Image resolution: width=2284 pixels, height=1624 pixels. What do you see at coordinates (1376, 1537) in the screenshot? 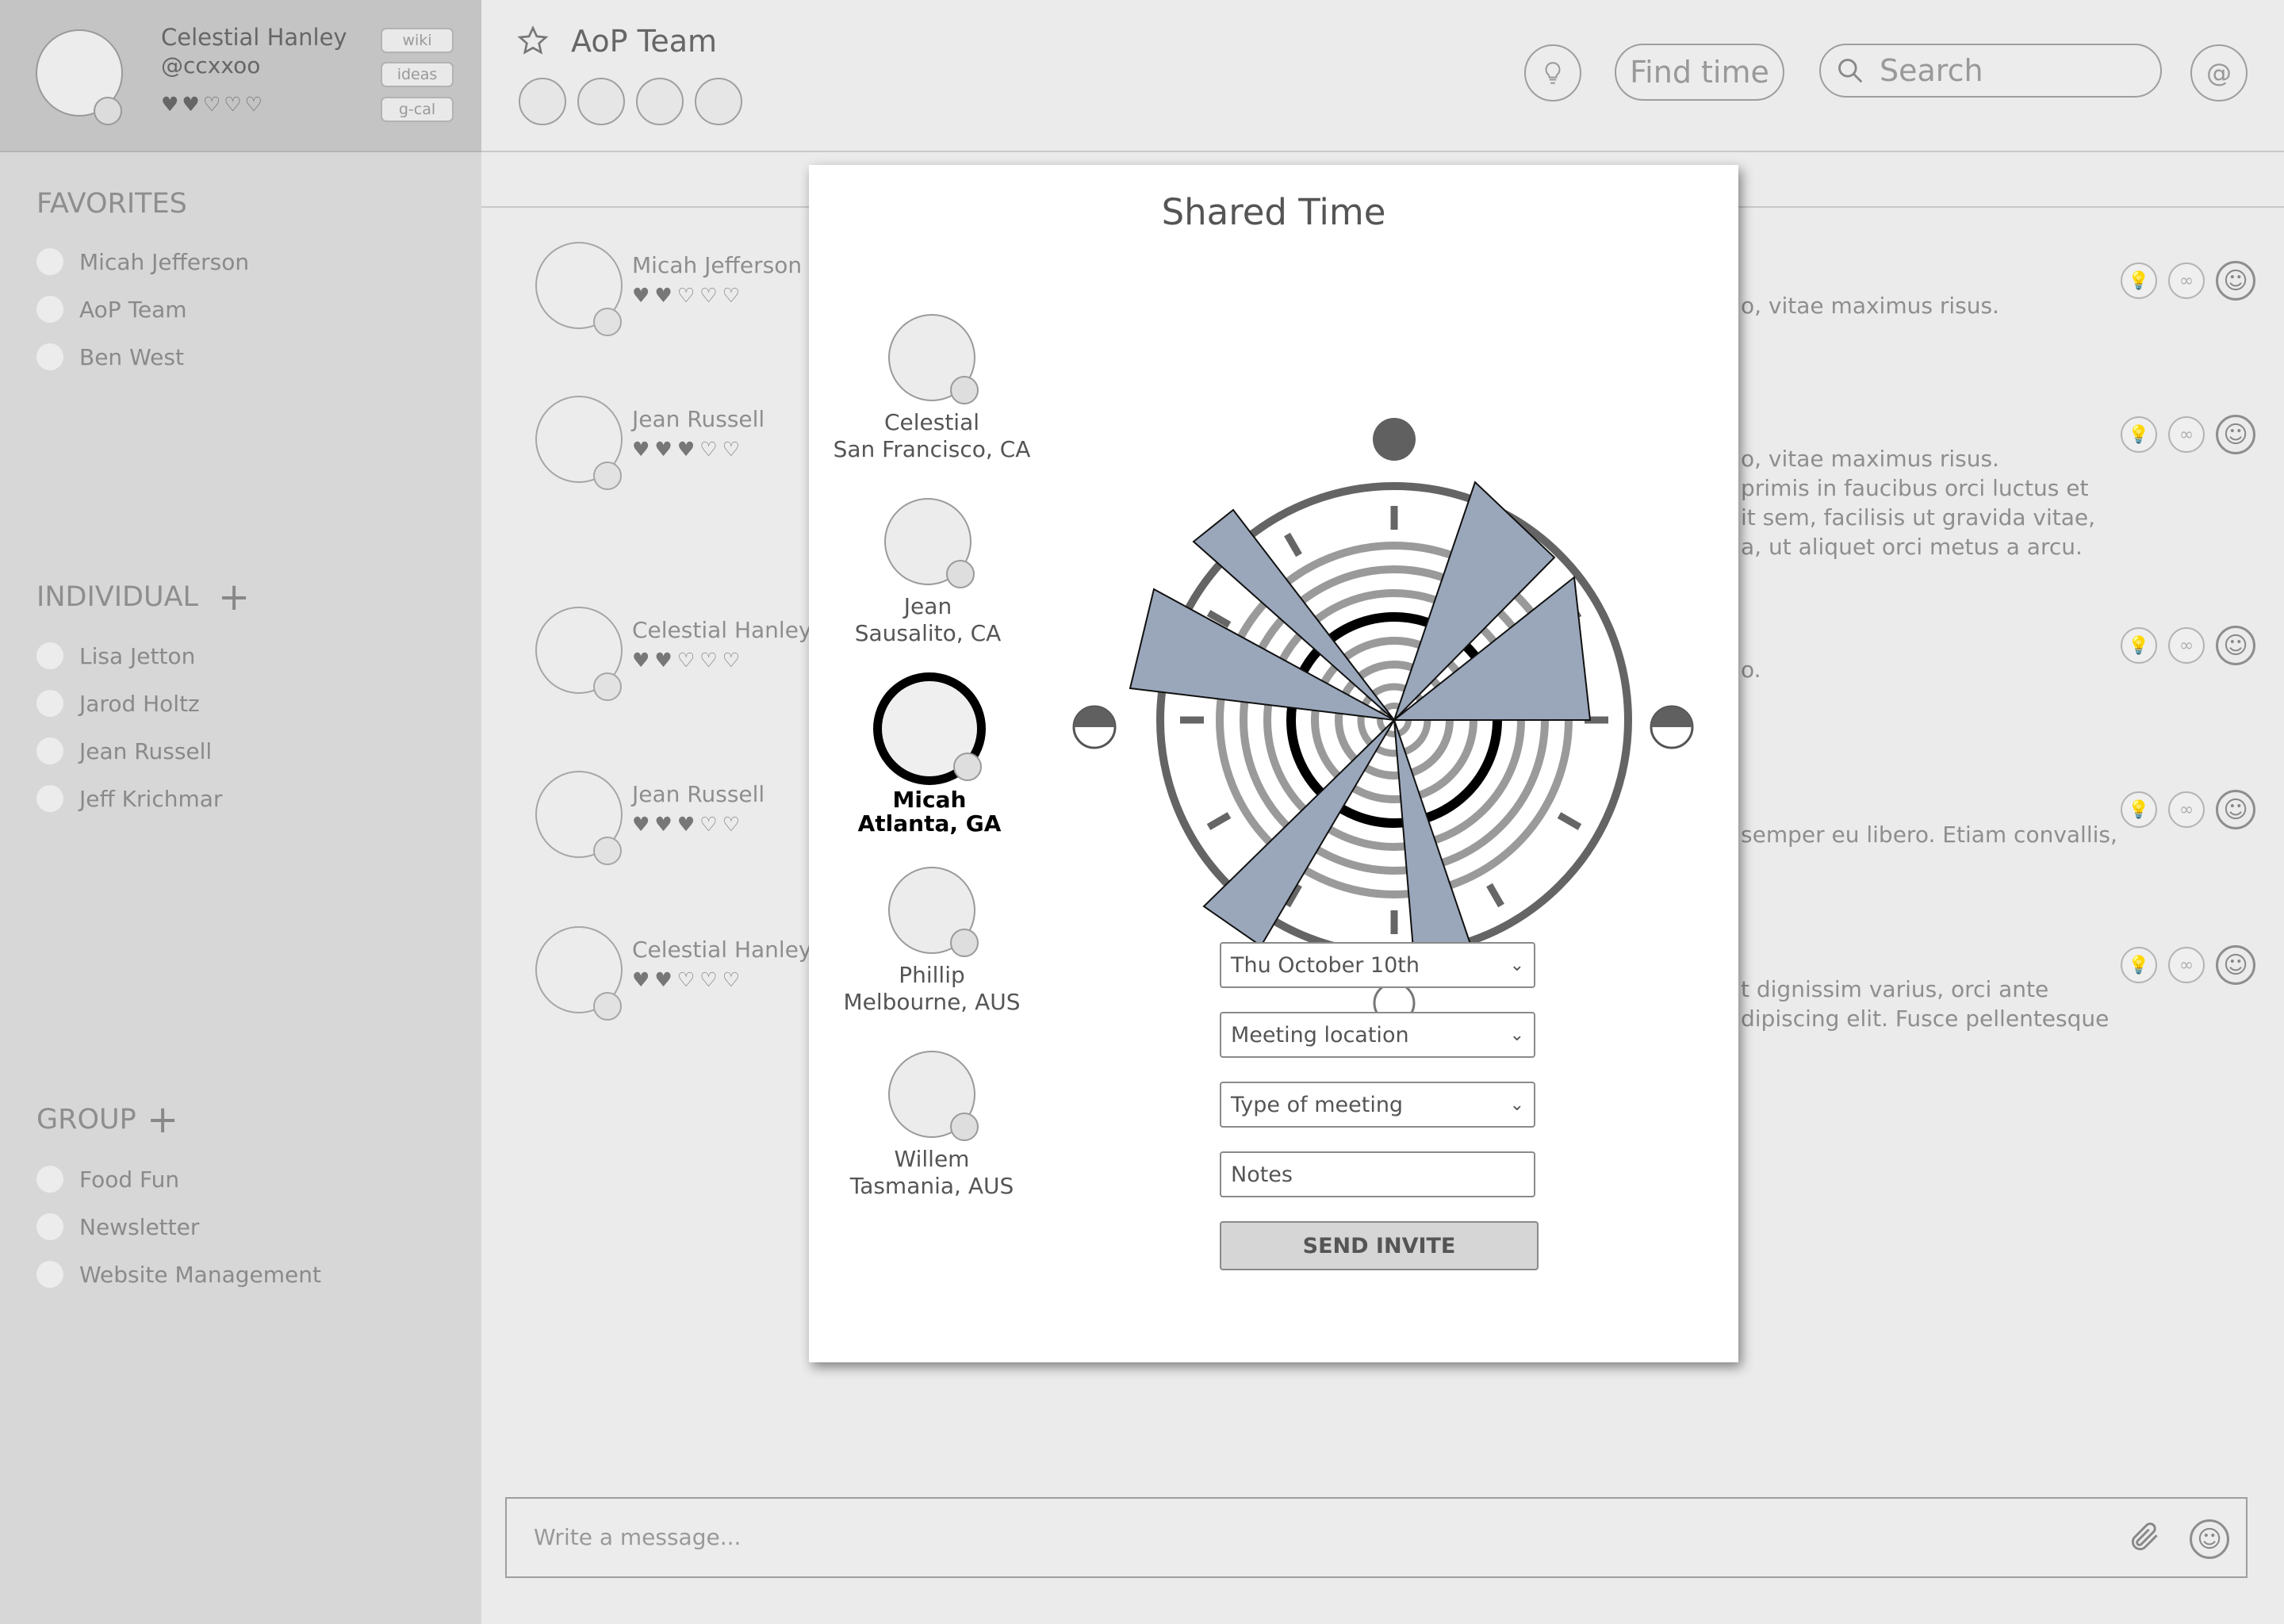
I see `message-composer: Write a message... ☺` at bounding box center [1376, 1537].